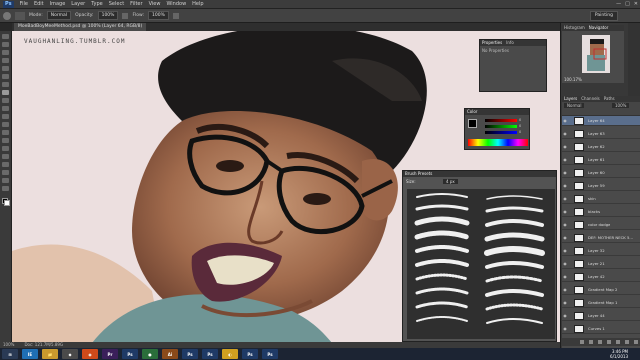 The height and width of the screenshot is (360, 640). I want to click on system-clock: 3:46 PM 6/1/2013, so click(619, 354).